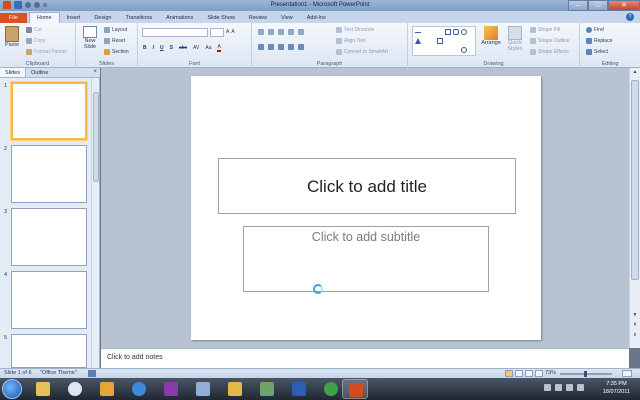 Image resolution: width=640 pixels, height=400 pixels. I want to click on taskbar-paint, so click(267, 389).